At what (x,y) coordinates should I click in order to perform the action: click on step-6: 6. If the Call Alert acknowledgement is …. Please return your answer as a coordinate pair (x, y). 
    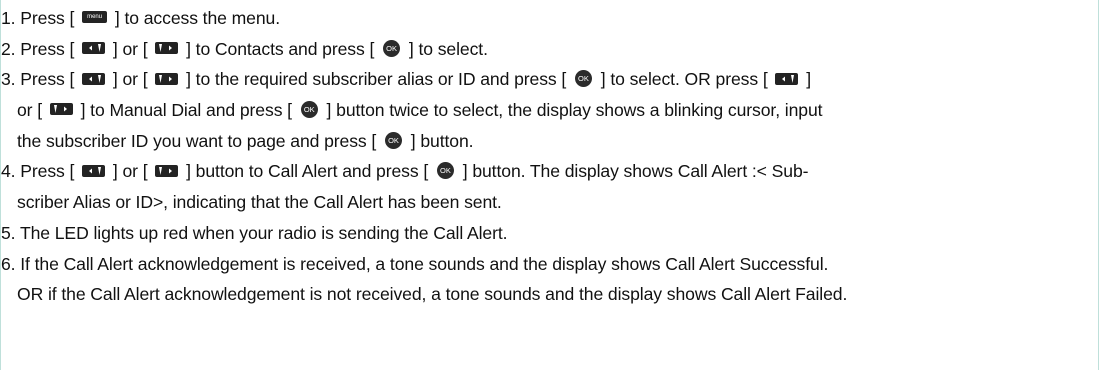
    Looking at the image, I should click on (546, 264).